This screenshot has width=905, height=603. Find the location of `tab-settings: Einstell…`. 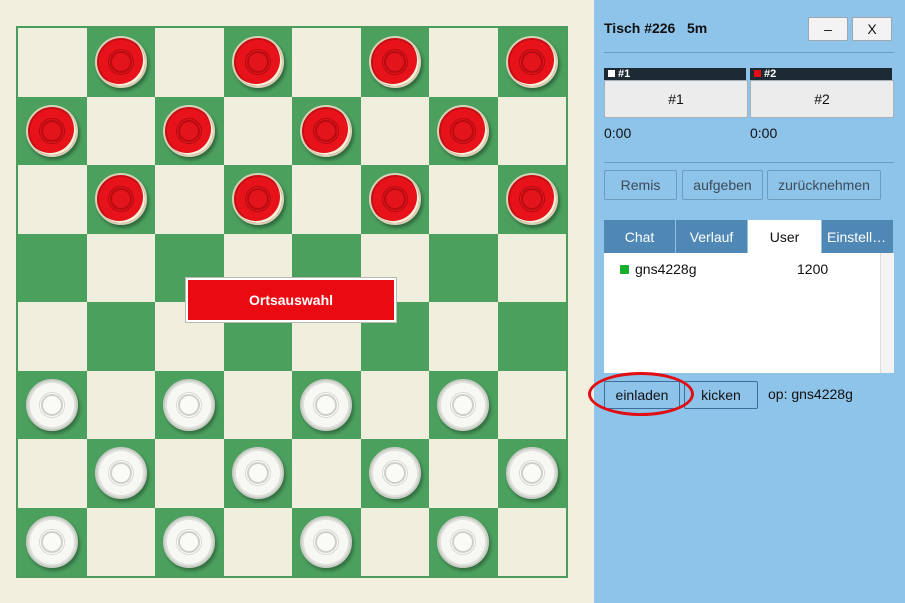

tab-settings: Einstell… is located at coordinates (858, 236).